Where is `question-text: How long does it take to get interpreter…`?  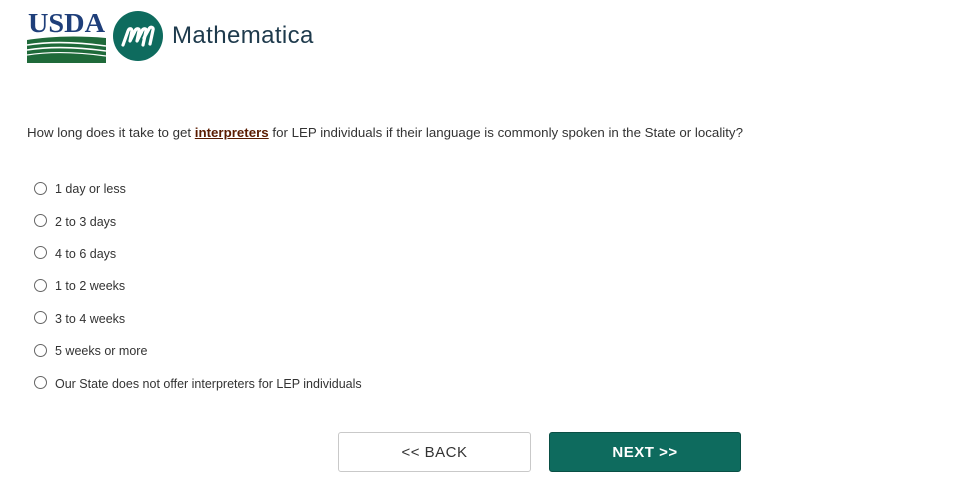
question-text: How long does it take to get interpreter… is located at coordinates (385, 132).